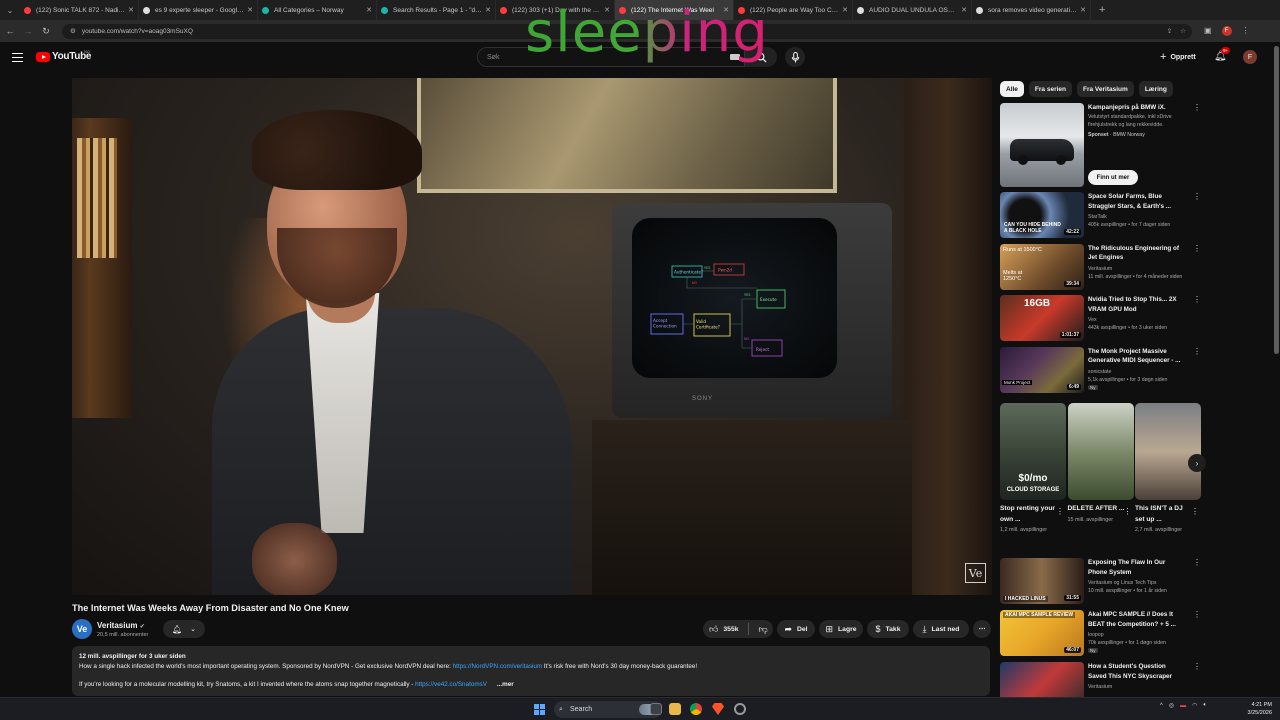  I want to click on thumbs-down-icon: 👎︎, so click(763, 629).